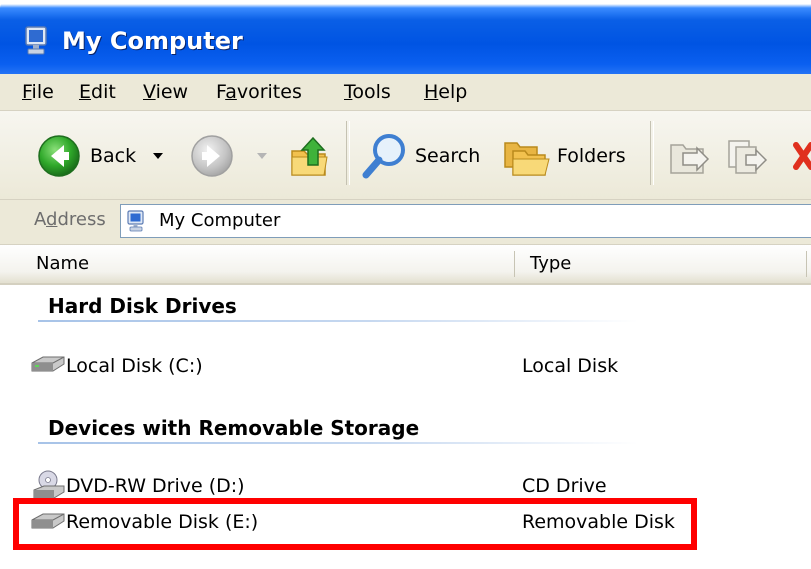 The width and height of the screenshot is (811, 569). What do you see at coordinates (689, 157) in the screenshot?
I see `move-to-icon` at bounding box center [689, 157].